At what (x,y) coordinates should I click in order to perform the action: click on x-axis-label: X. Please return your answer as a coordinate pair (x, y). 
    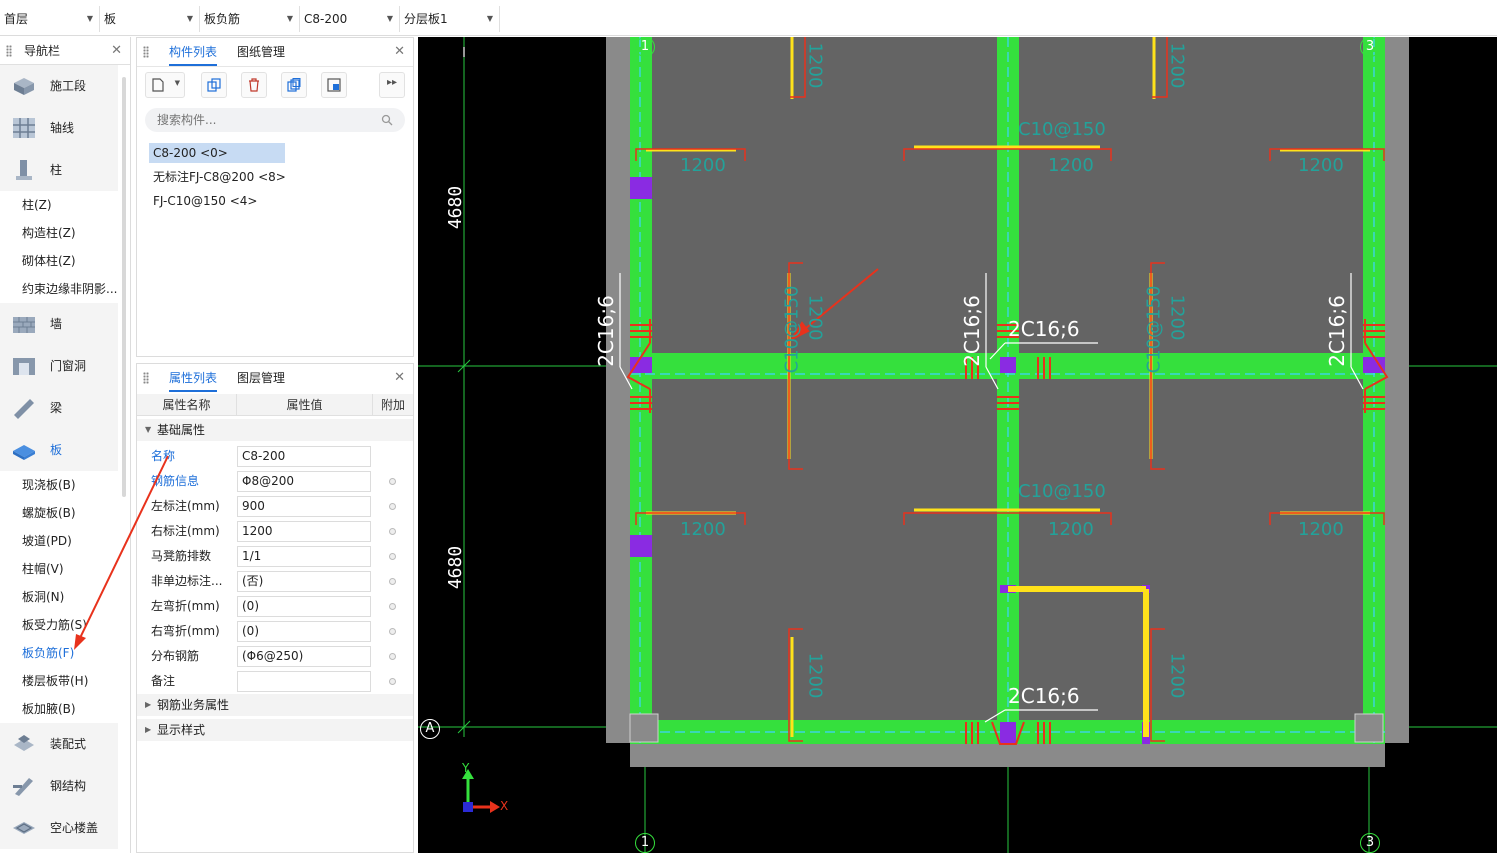
    Looking at the image, I should click on (504, 806).